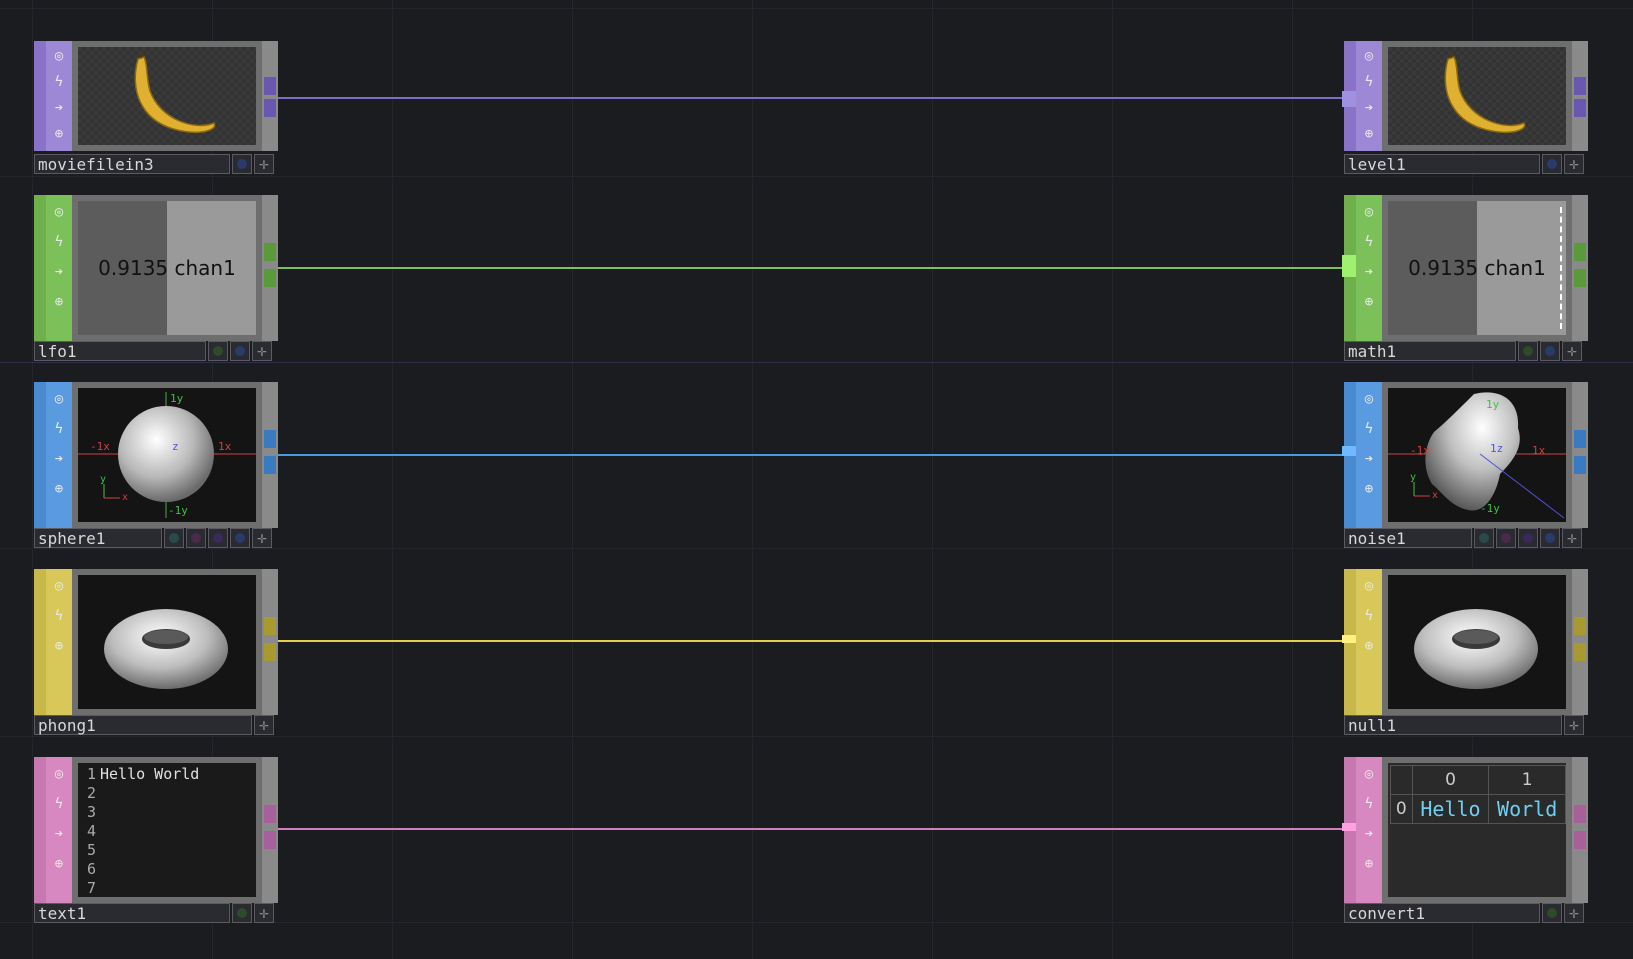 The image size is (1633, 959). I want to click on node-name-label: convert1, so click(1442, 913).